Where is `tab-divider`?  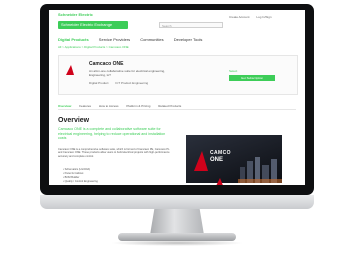
tab-divider is located at coordinates (177, 109).